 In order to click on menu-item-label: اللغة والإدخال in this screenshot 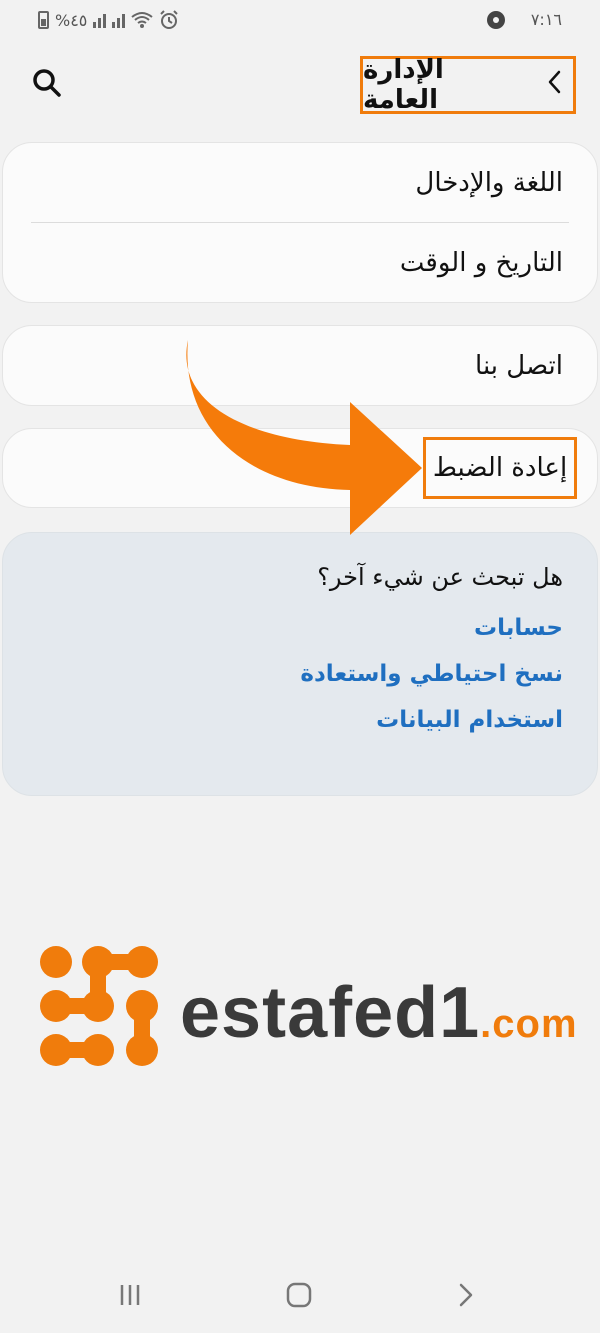, I will do `click(489, 182)`.